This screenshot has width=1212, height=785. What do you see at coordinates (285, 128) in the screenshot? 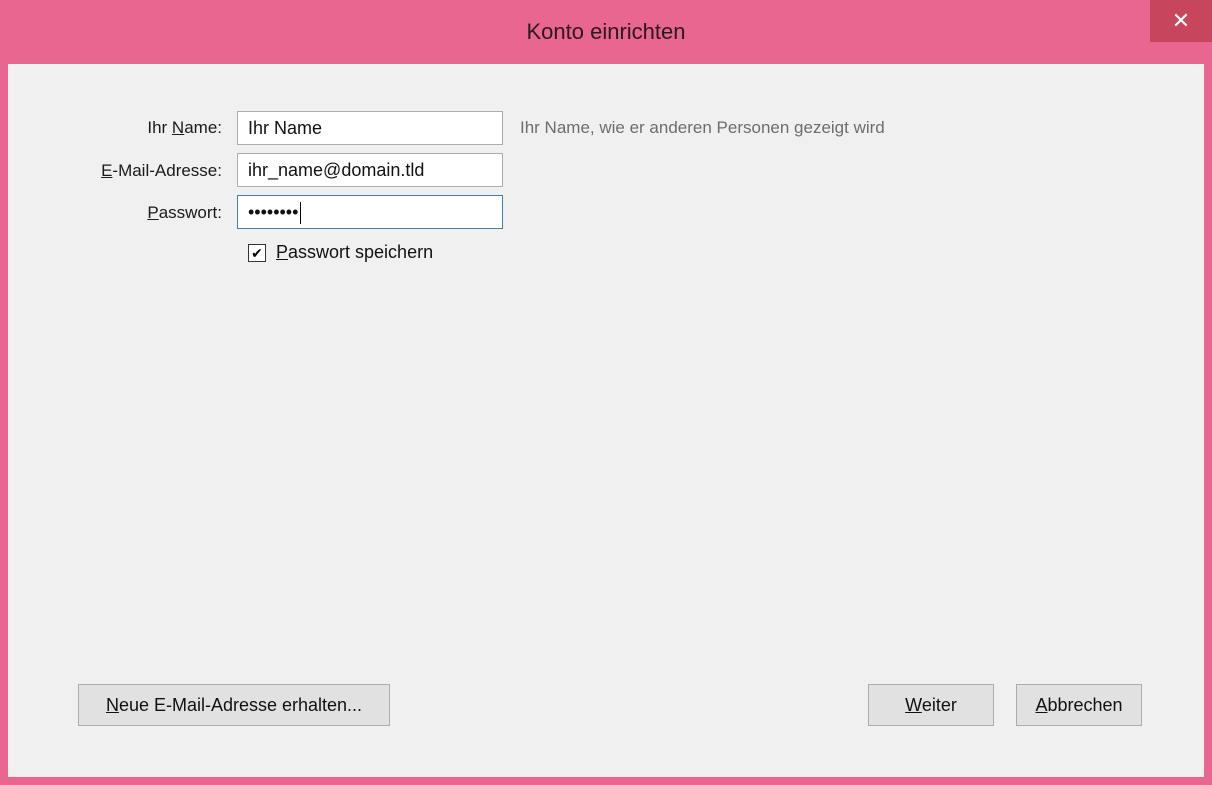
I see `name-input-value: Ihr Name` at bounding box center [285, 128].